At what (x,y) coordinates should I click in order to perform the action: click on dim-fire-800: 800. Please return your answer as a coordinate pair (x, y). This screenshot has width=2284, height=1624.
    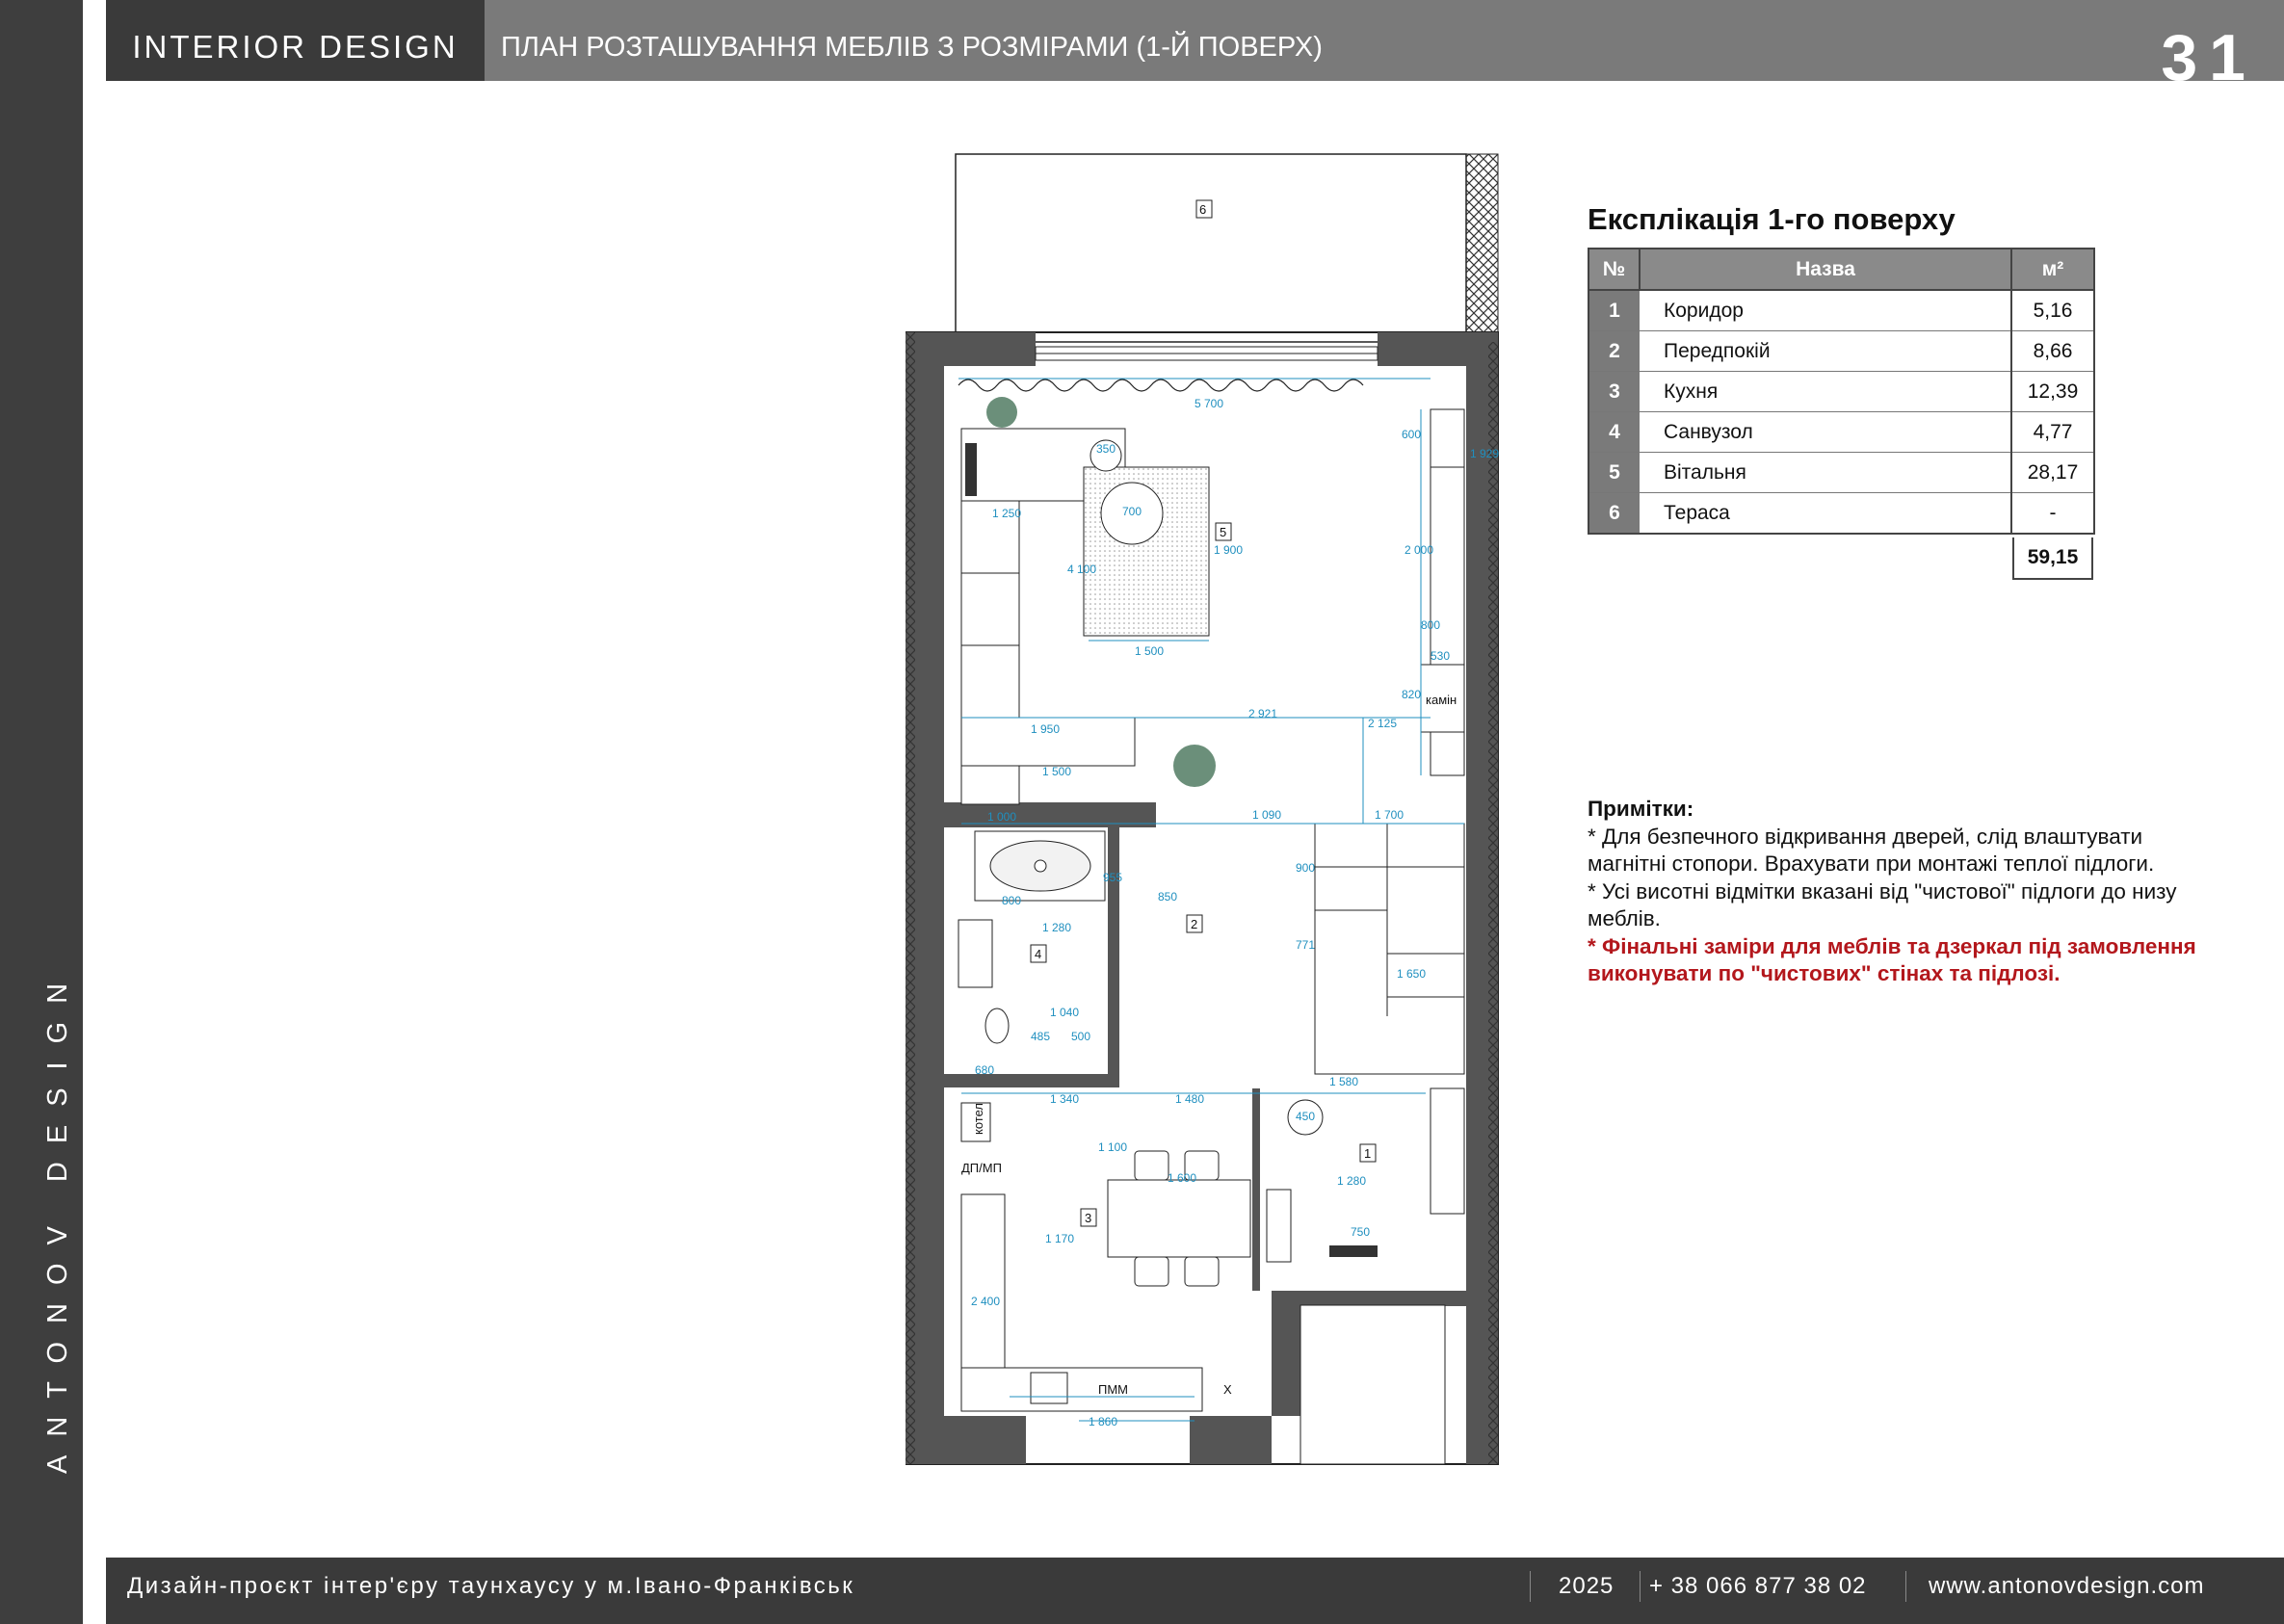
    Looking at the image, I should click on (1430, 625).